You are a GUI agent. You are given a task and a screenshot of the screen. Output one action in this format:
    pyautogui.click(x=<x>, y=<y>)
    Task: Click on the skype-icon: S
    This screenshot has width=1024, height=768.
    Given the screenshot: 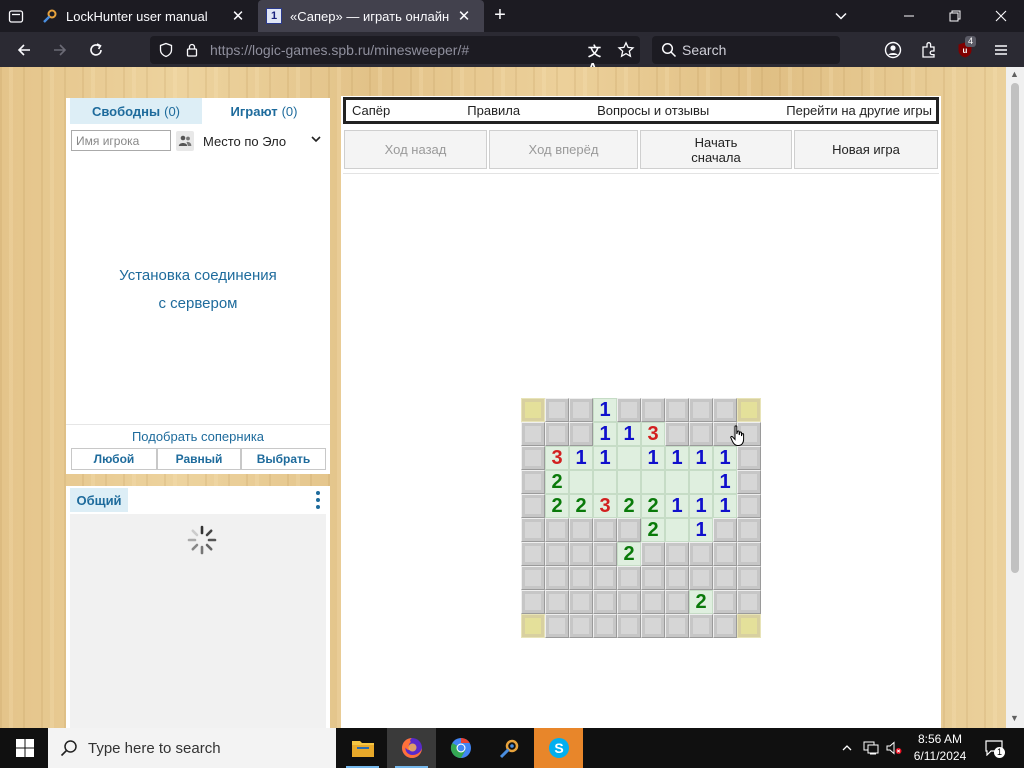 What is the action you would take?
    pyautogui.click(x=558, y=748)
    